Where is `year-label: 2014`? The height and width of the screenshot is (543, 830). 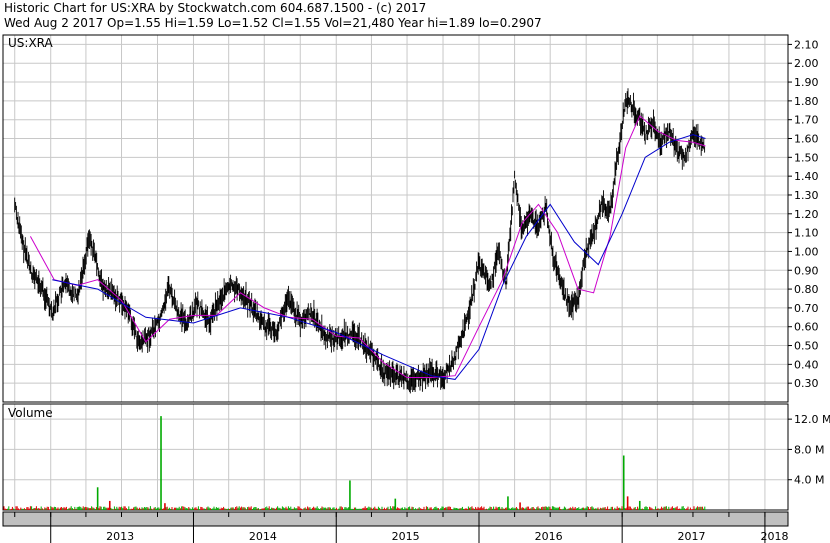 year-label: 2014 is located at coordinates (263, 536).